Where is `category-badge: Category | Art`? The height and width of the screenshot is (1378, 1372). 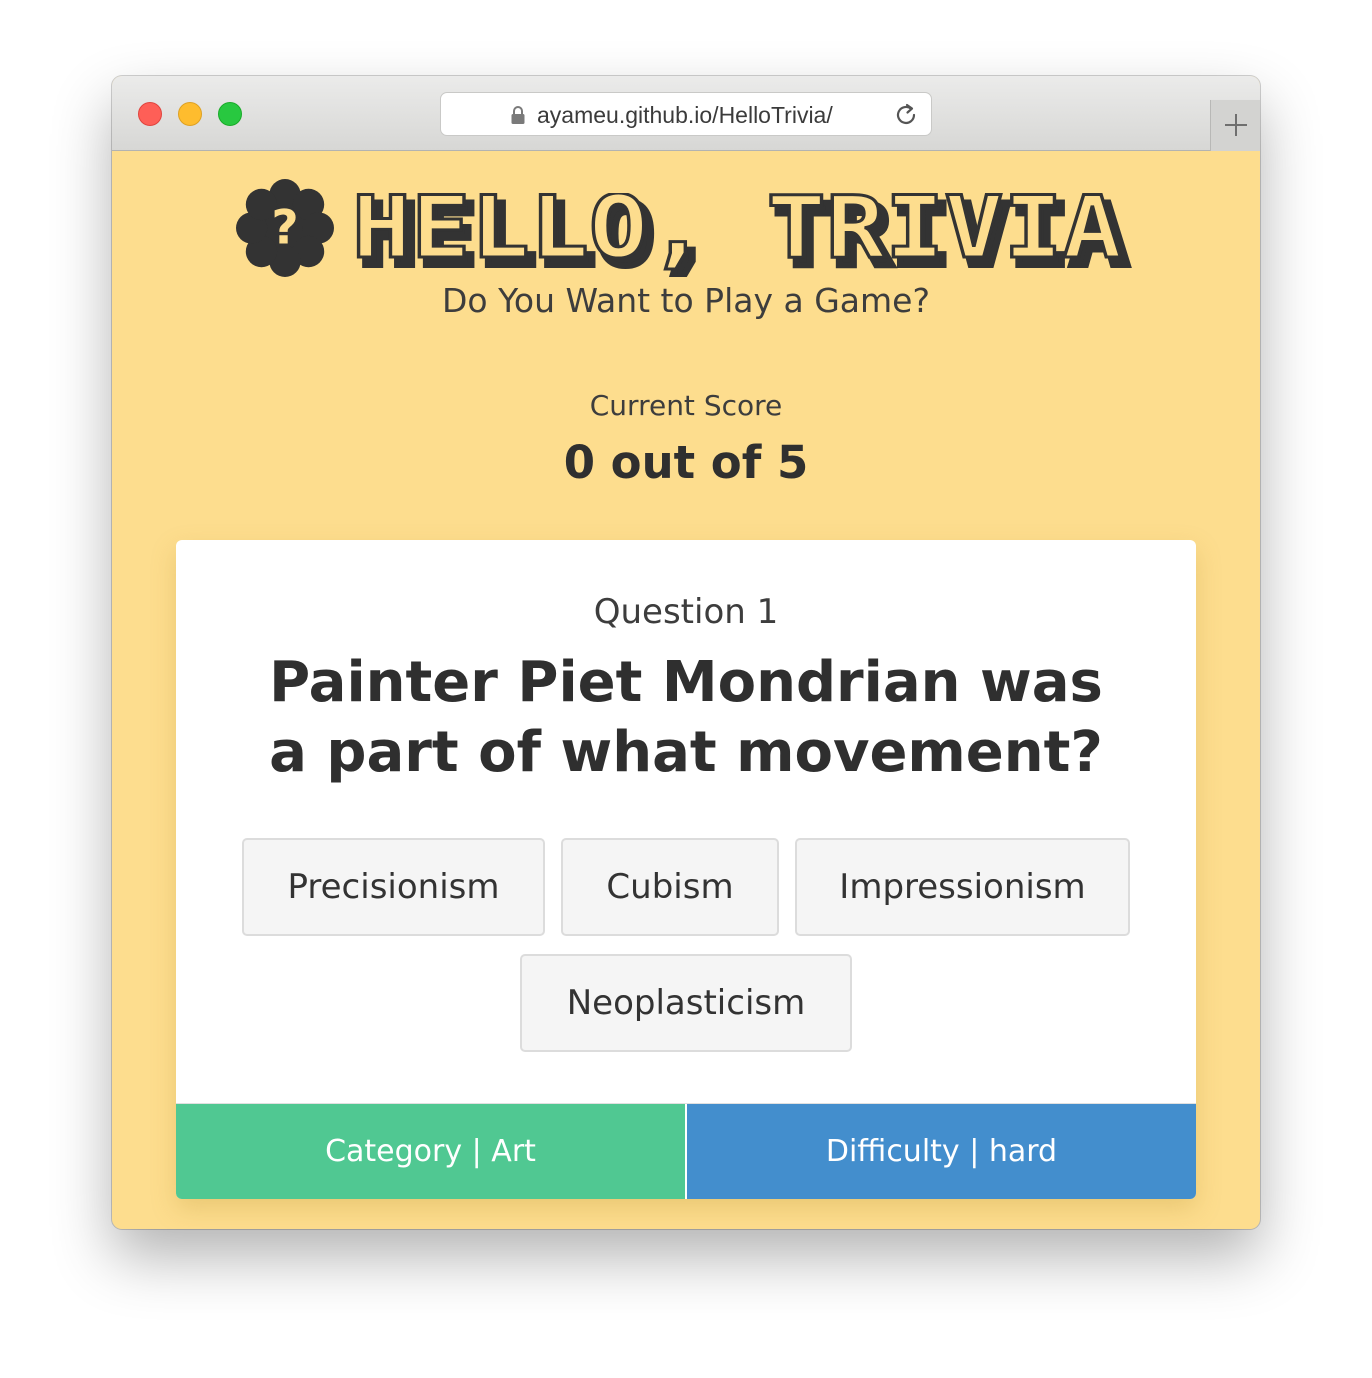
category-badge: Category | Art is located at coordinates (430, 1151).